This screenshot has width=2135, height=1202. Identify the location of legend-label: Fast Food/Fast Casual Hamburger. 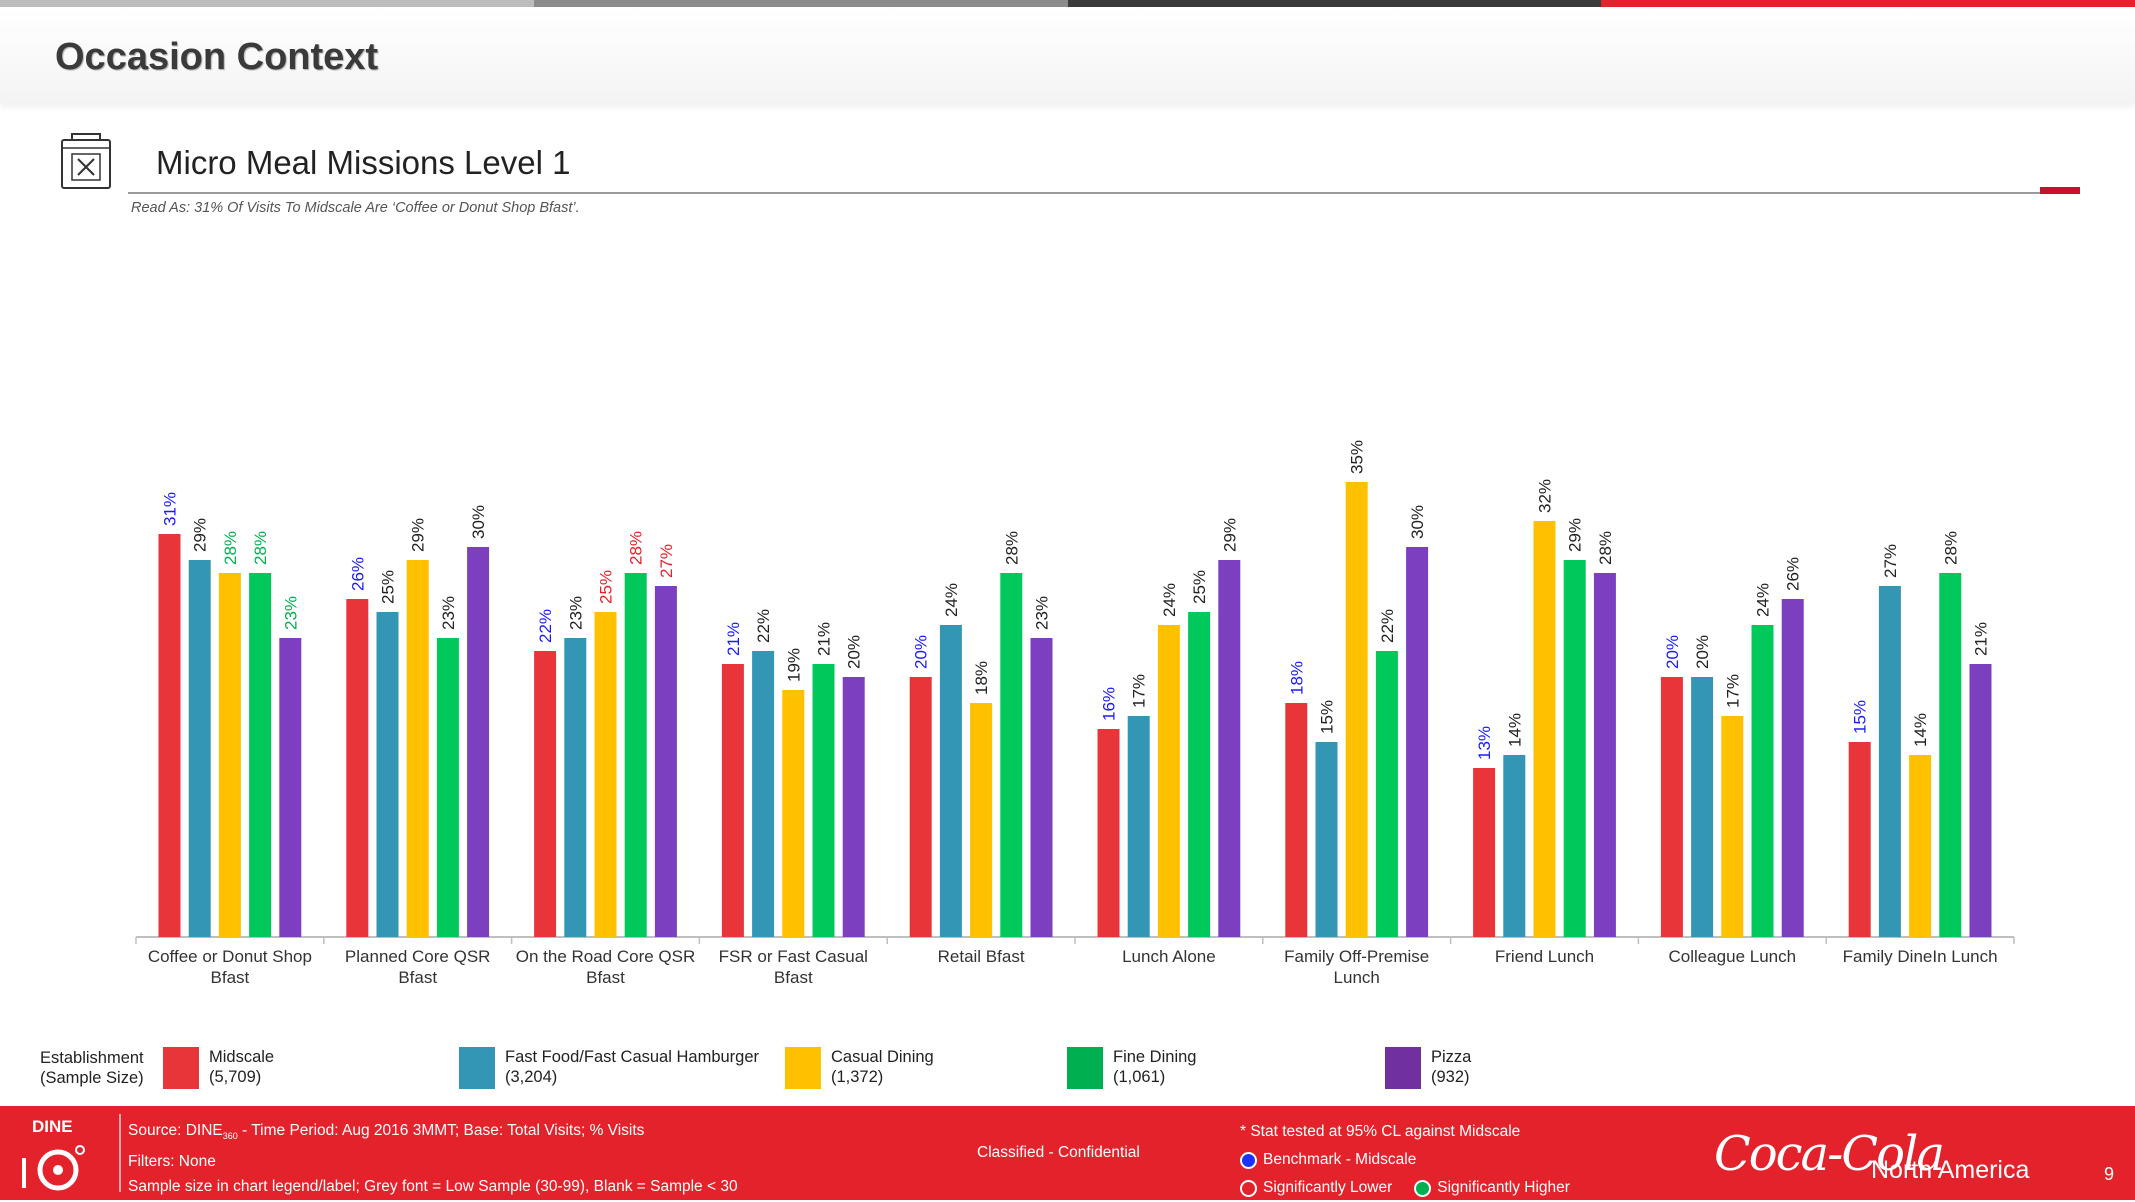
(632, 1057).